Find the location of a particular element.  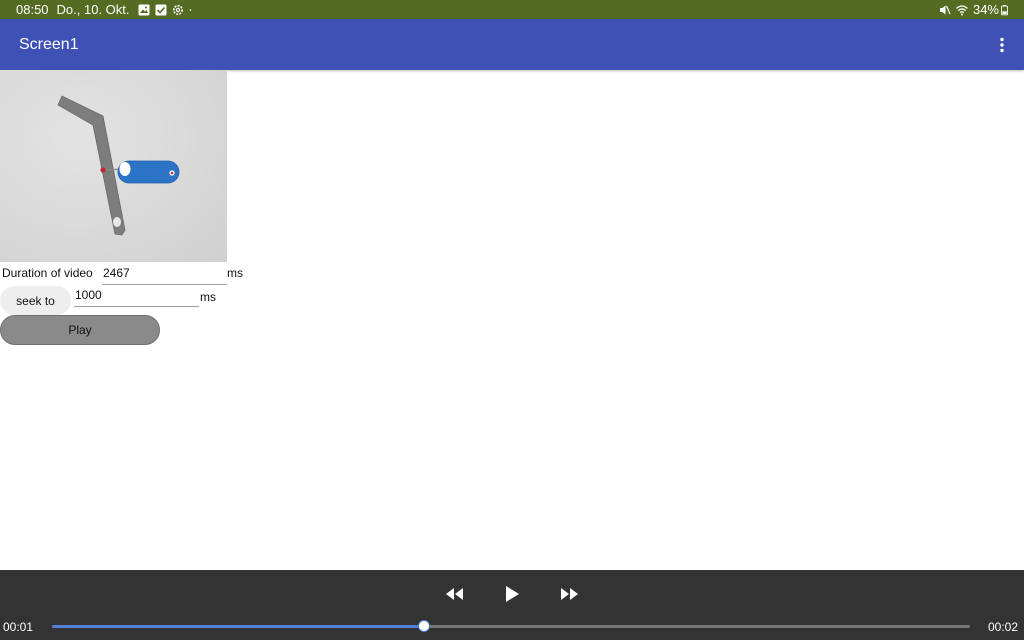

seek-bar-progress is located at coordinates (238, 626).